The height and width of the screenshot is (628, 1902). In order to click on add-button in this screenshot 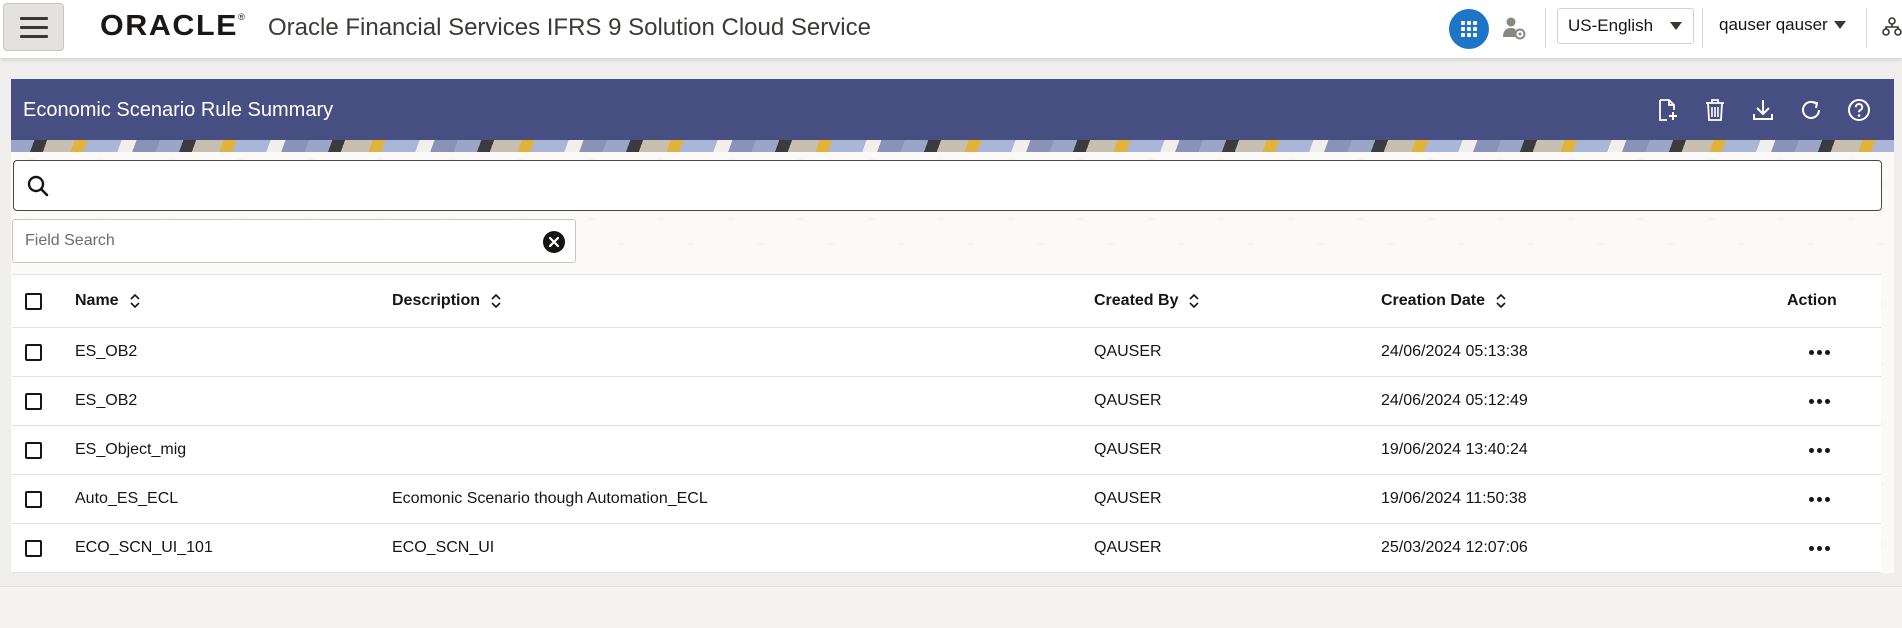, I will do `click(1667, 110)`.